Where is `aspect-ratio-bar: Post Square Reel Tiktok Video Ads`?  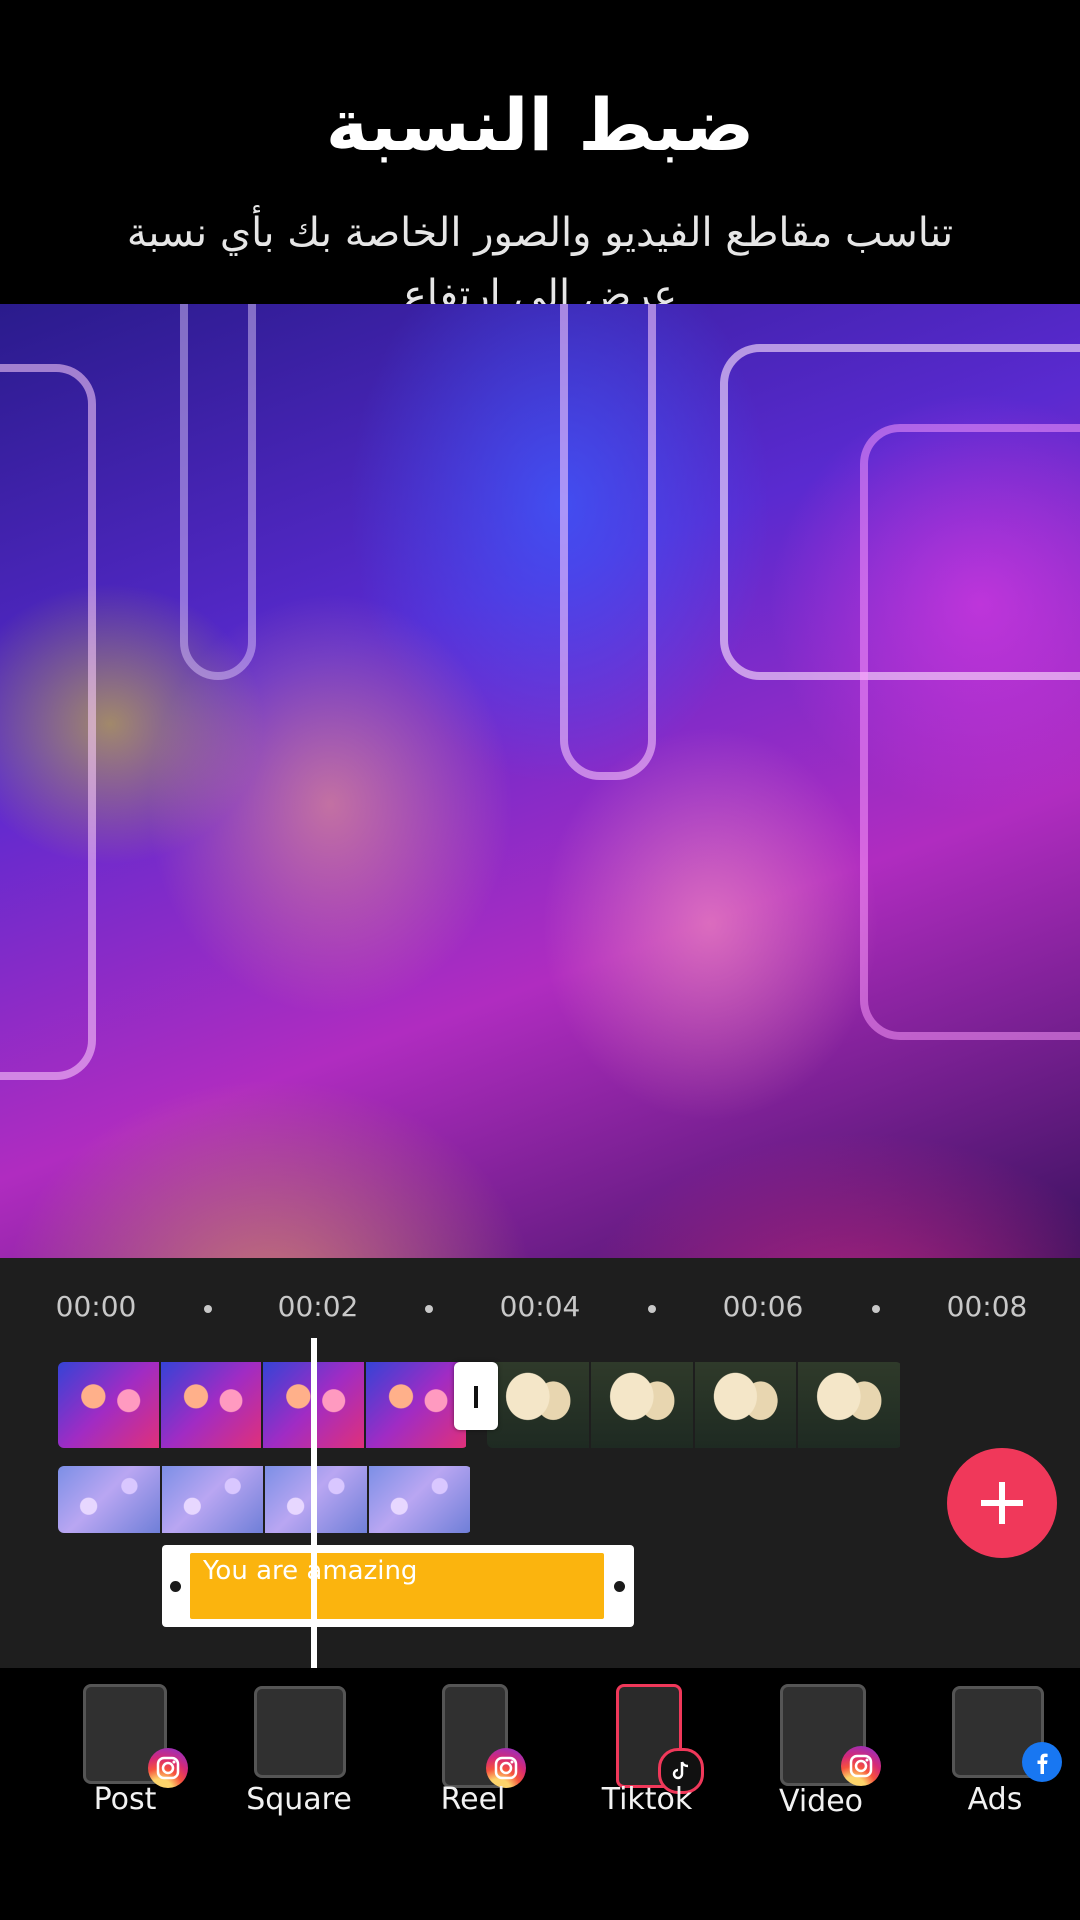
aspect-ratio-bar: Post Square Reel Tiktok Video Ads is located at coordinates (540, 1756).